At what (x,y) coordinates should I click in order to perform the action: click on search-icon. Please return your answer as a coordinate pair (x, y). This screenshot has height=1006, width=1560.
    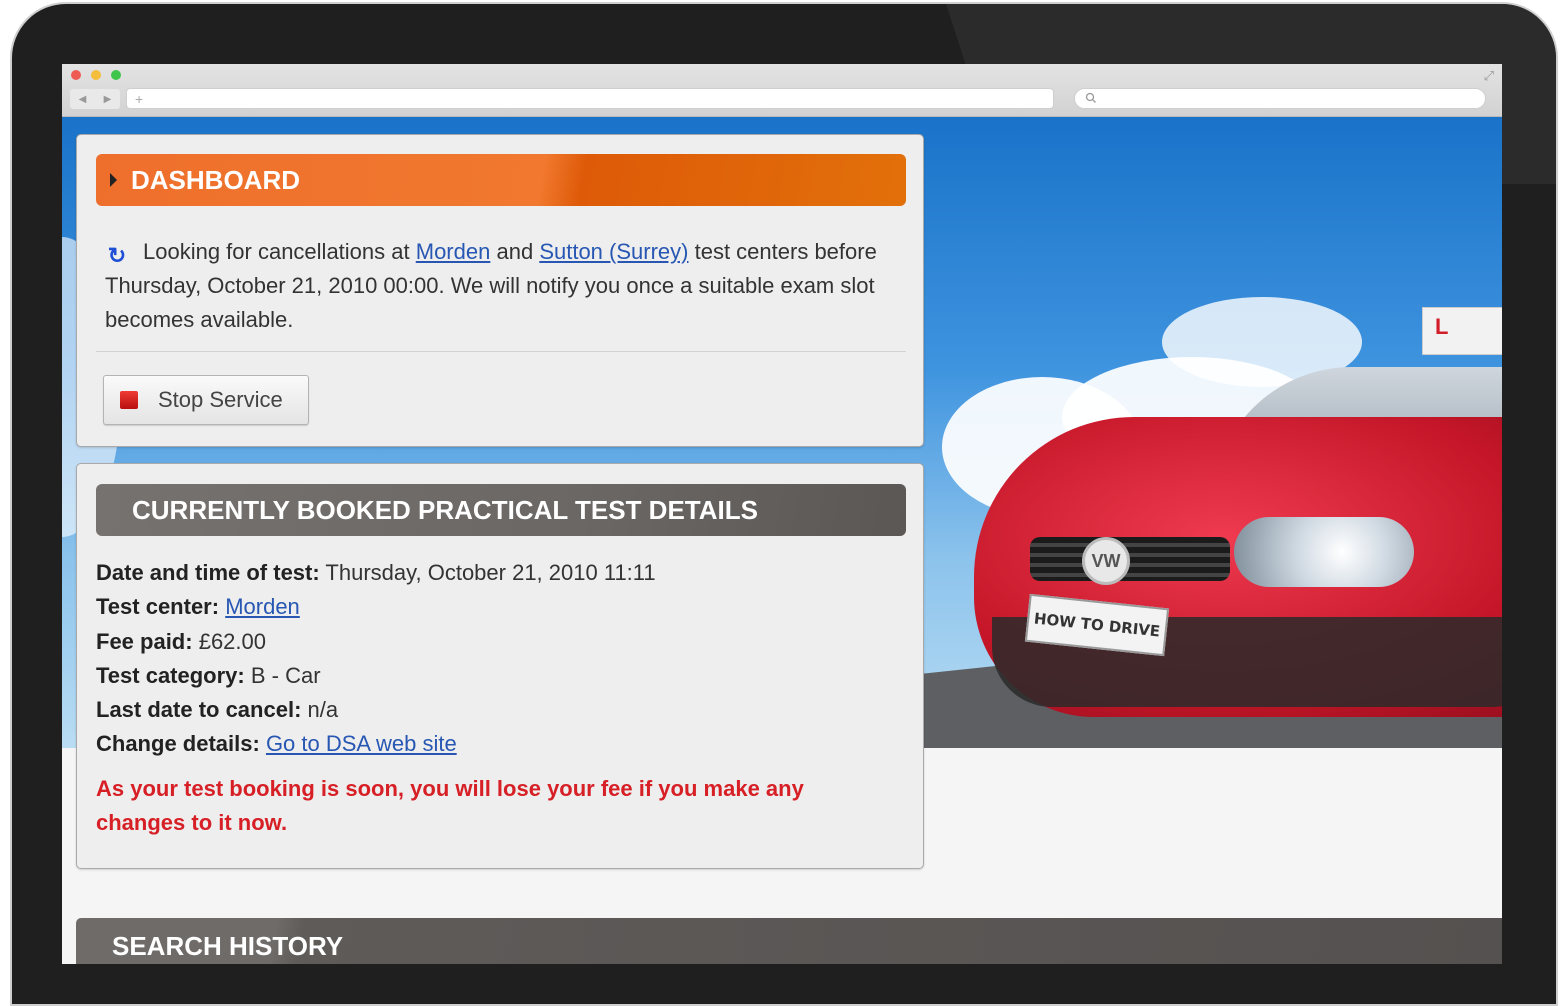
    Looking at the image, I should click on (1090, 97).